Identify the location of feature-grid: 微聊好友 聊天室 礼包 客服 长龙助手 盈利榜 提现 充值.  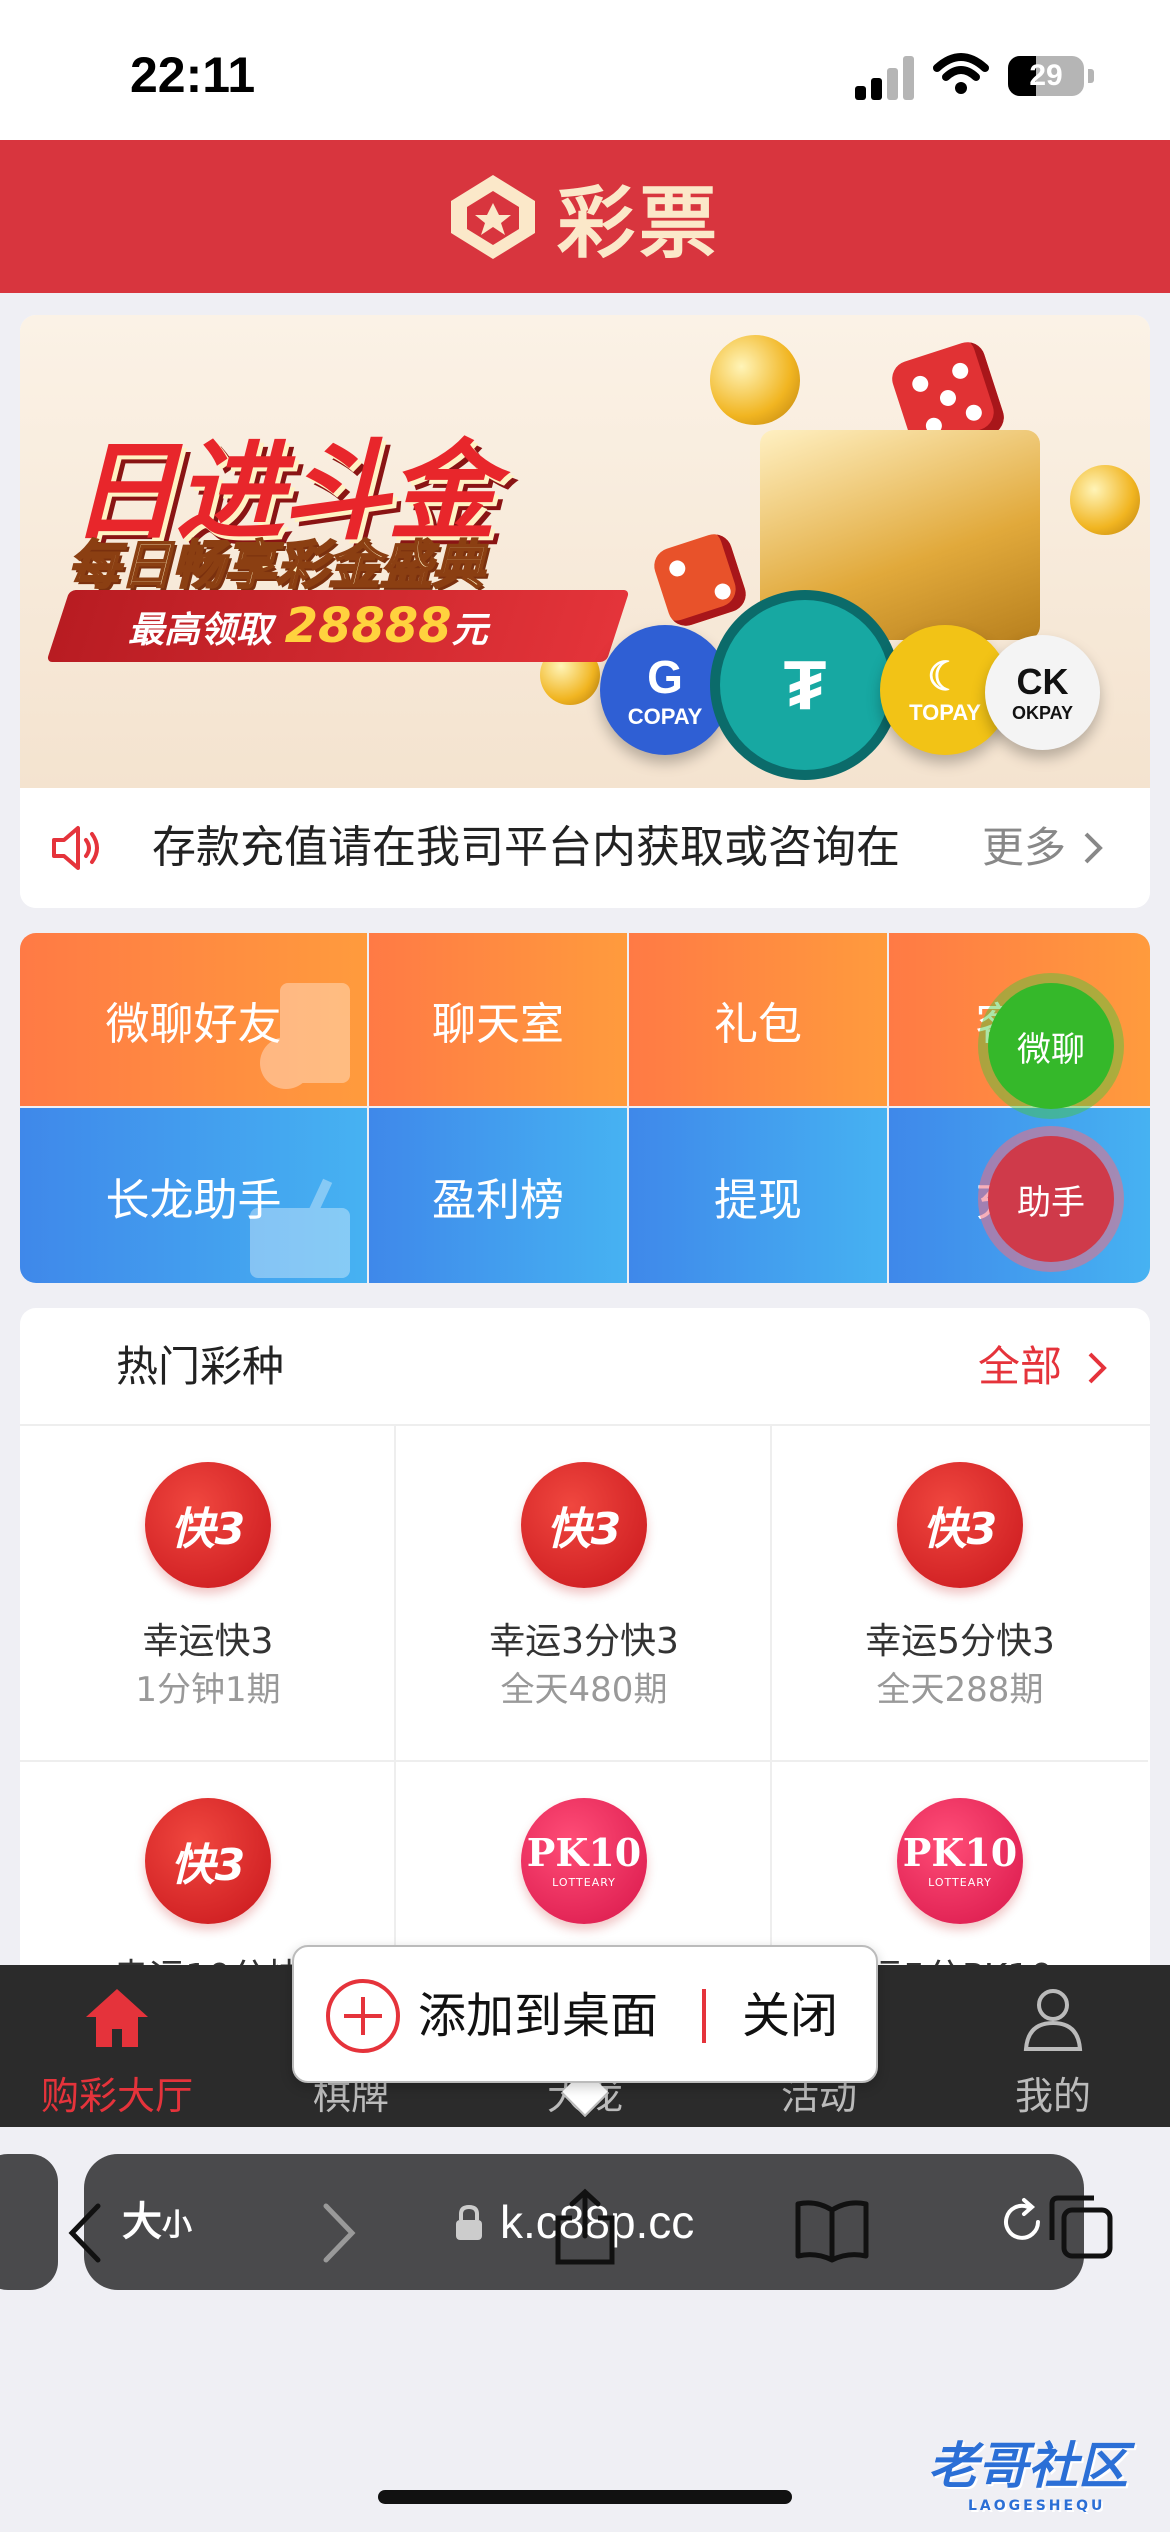
(585, 1108).